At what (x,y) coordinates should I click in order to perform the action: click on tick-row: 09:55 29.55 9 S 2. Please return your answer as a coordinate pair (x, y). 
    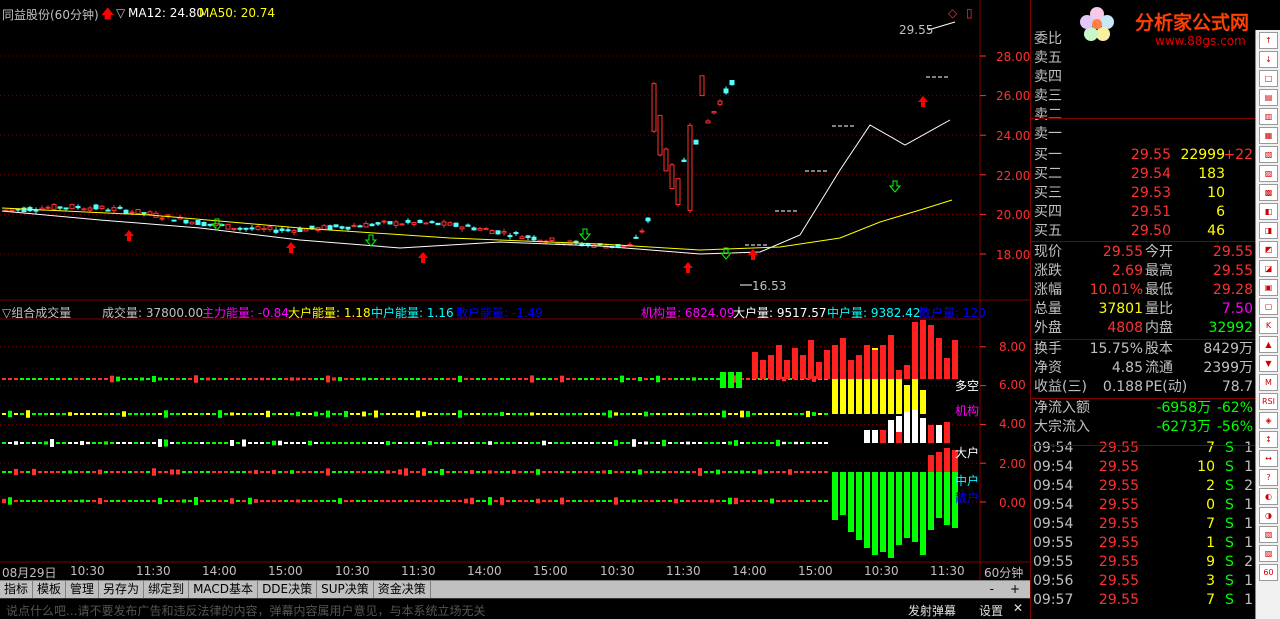
    Looking at the image, I should click on (1143, 562).